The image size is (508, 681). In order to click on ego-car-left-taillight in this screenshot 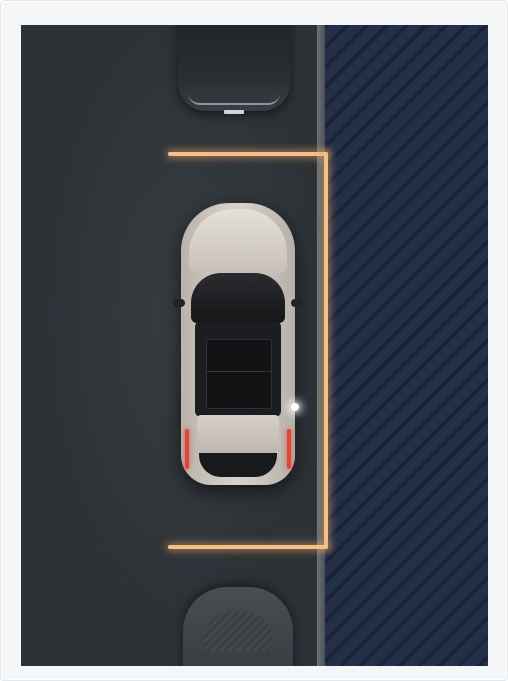, I will do `click(187, 449)`.